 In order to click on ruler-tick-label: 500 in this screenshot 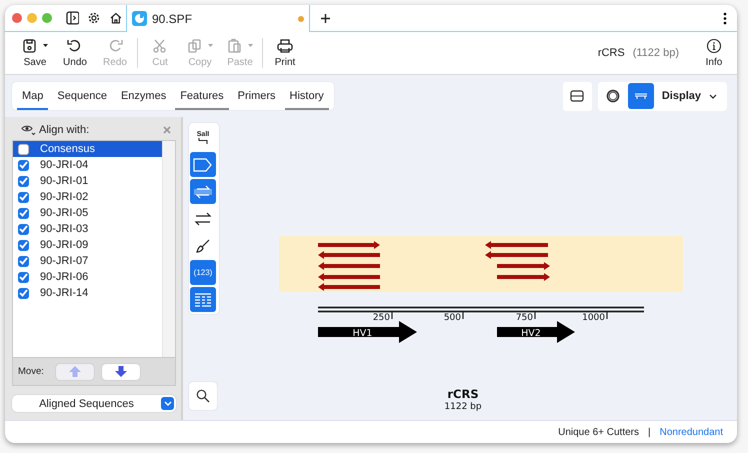, I will do `click(452, 318)`.